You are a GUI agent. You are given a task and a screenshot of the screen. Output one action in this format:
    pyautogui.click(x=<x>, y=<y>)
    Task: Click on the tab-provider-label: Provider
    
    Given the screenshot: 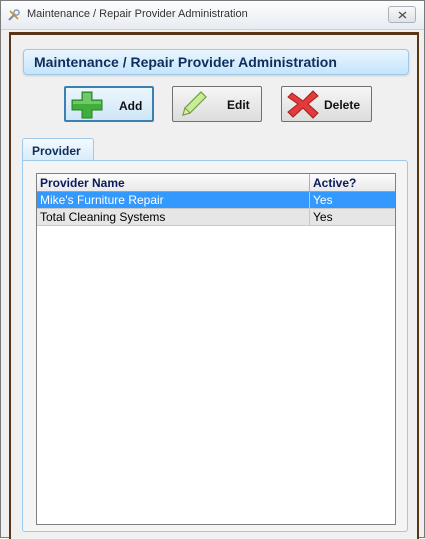 What is the action you would take?
    pyautogui.click(x=56, y=151)
    